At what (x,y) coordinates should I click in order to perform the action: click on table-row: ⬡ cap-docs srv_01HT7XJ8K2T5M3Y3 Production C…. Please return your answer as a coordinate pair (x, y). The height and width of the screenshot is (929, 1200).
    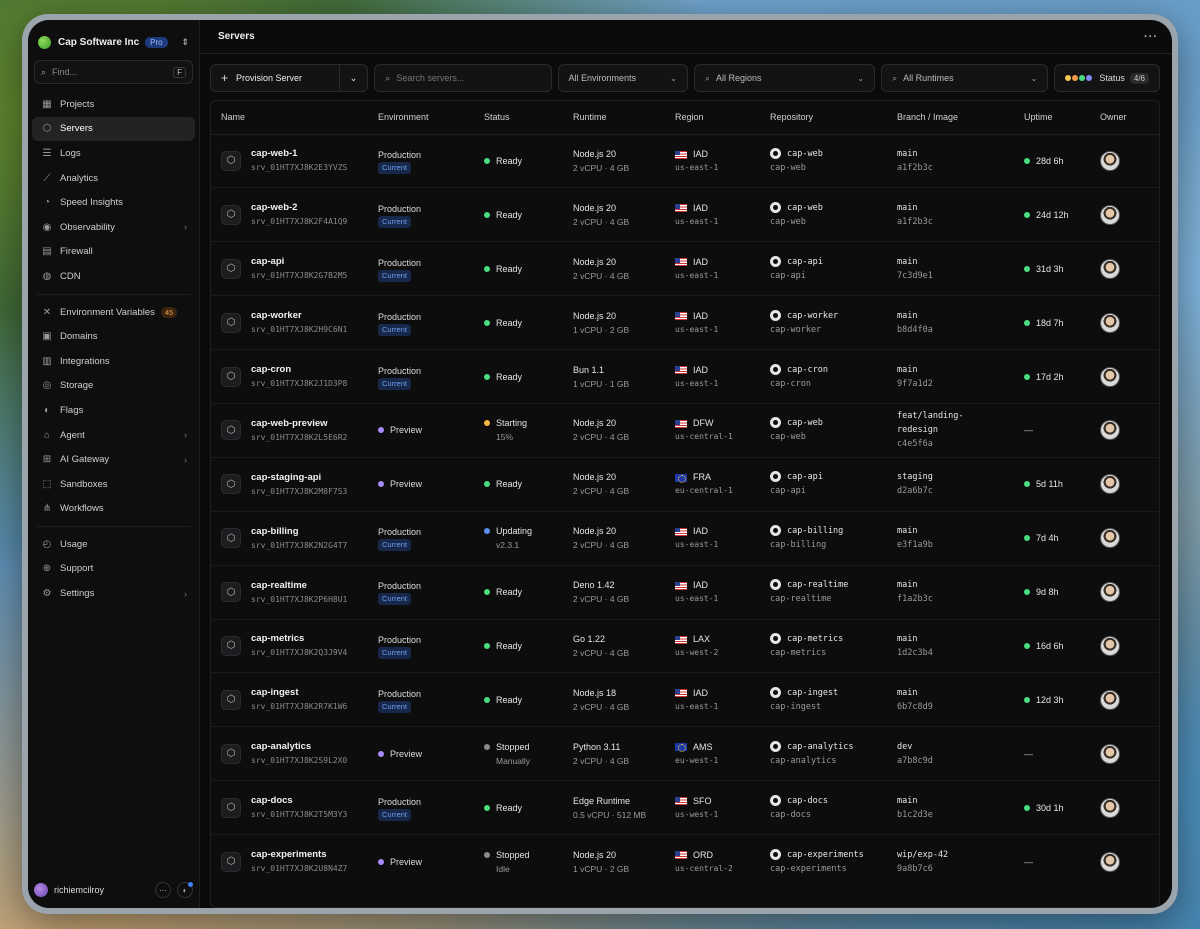
    Looking at the image, I should click on (685, 808).